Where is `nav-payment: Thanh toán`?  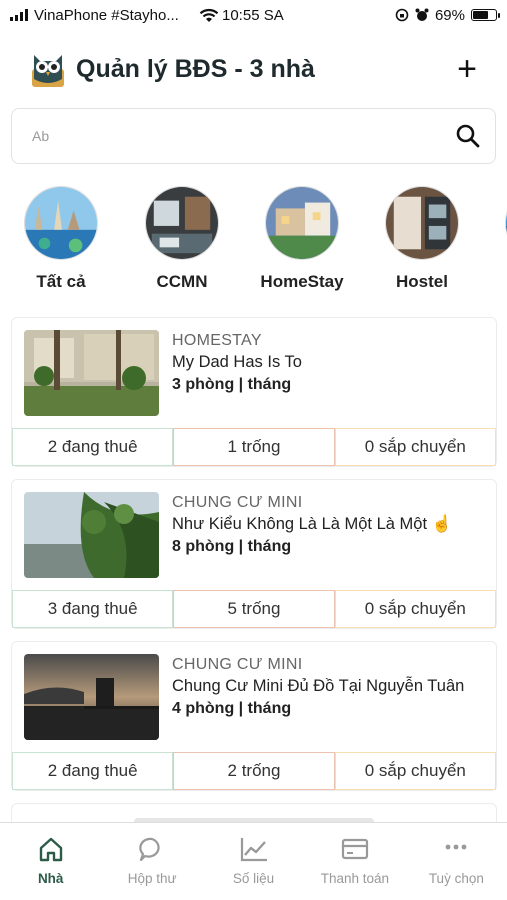
nav-payment: Thanh toán is located at coordinates (354, 861).